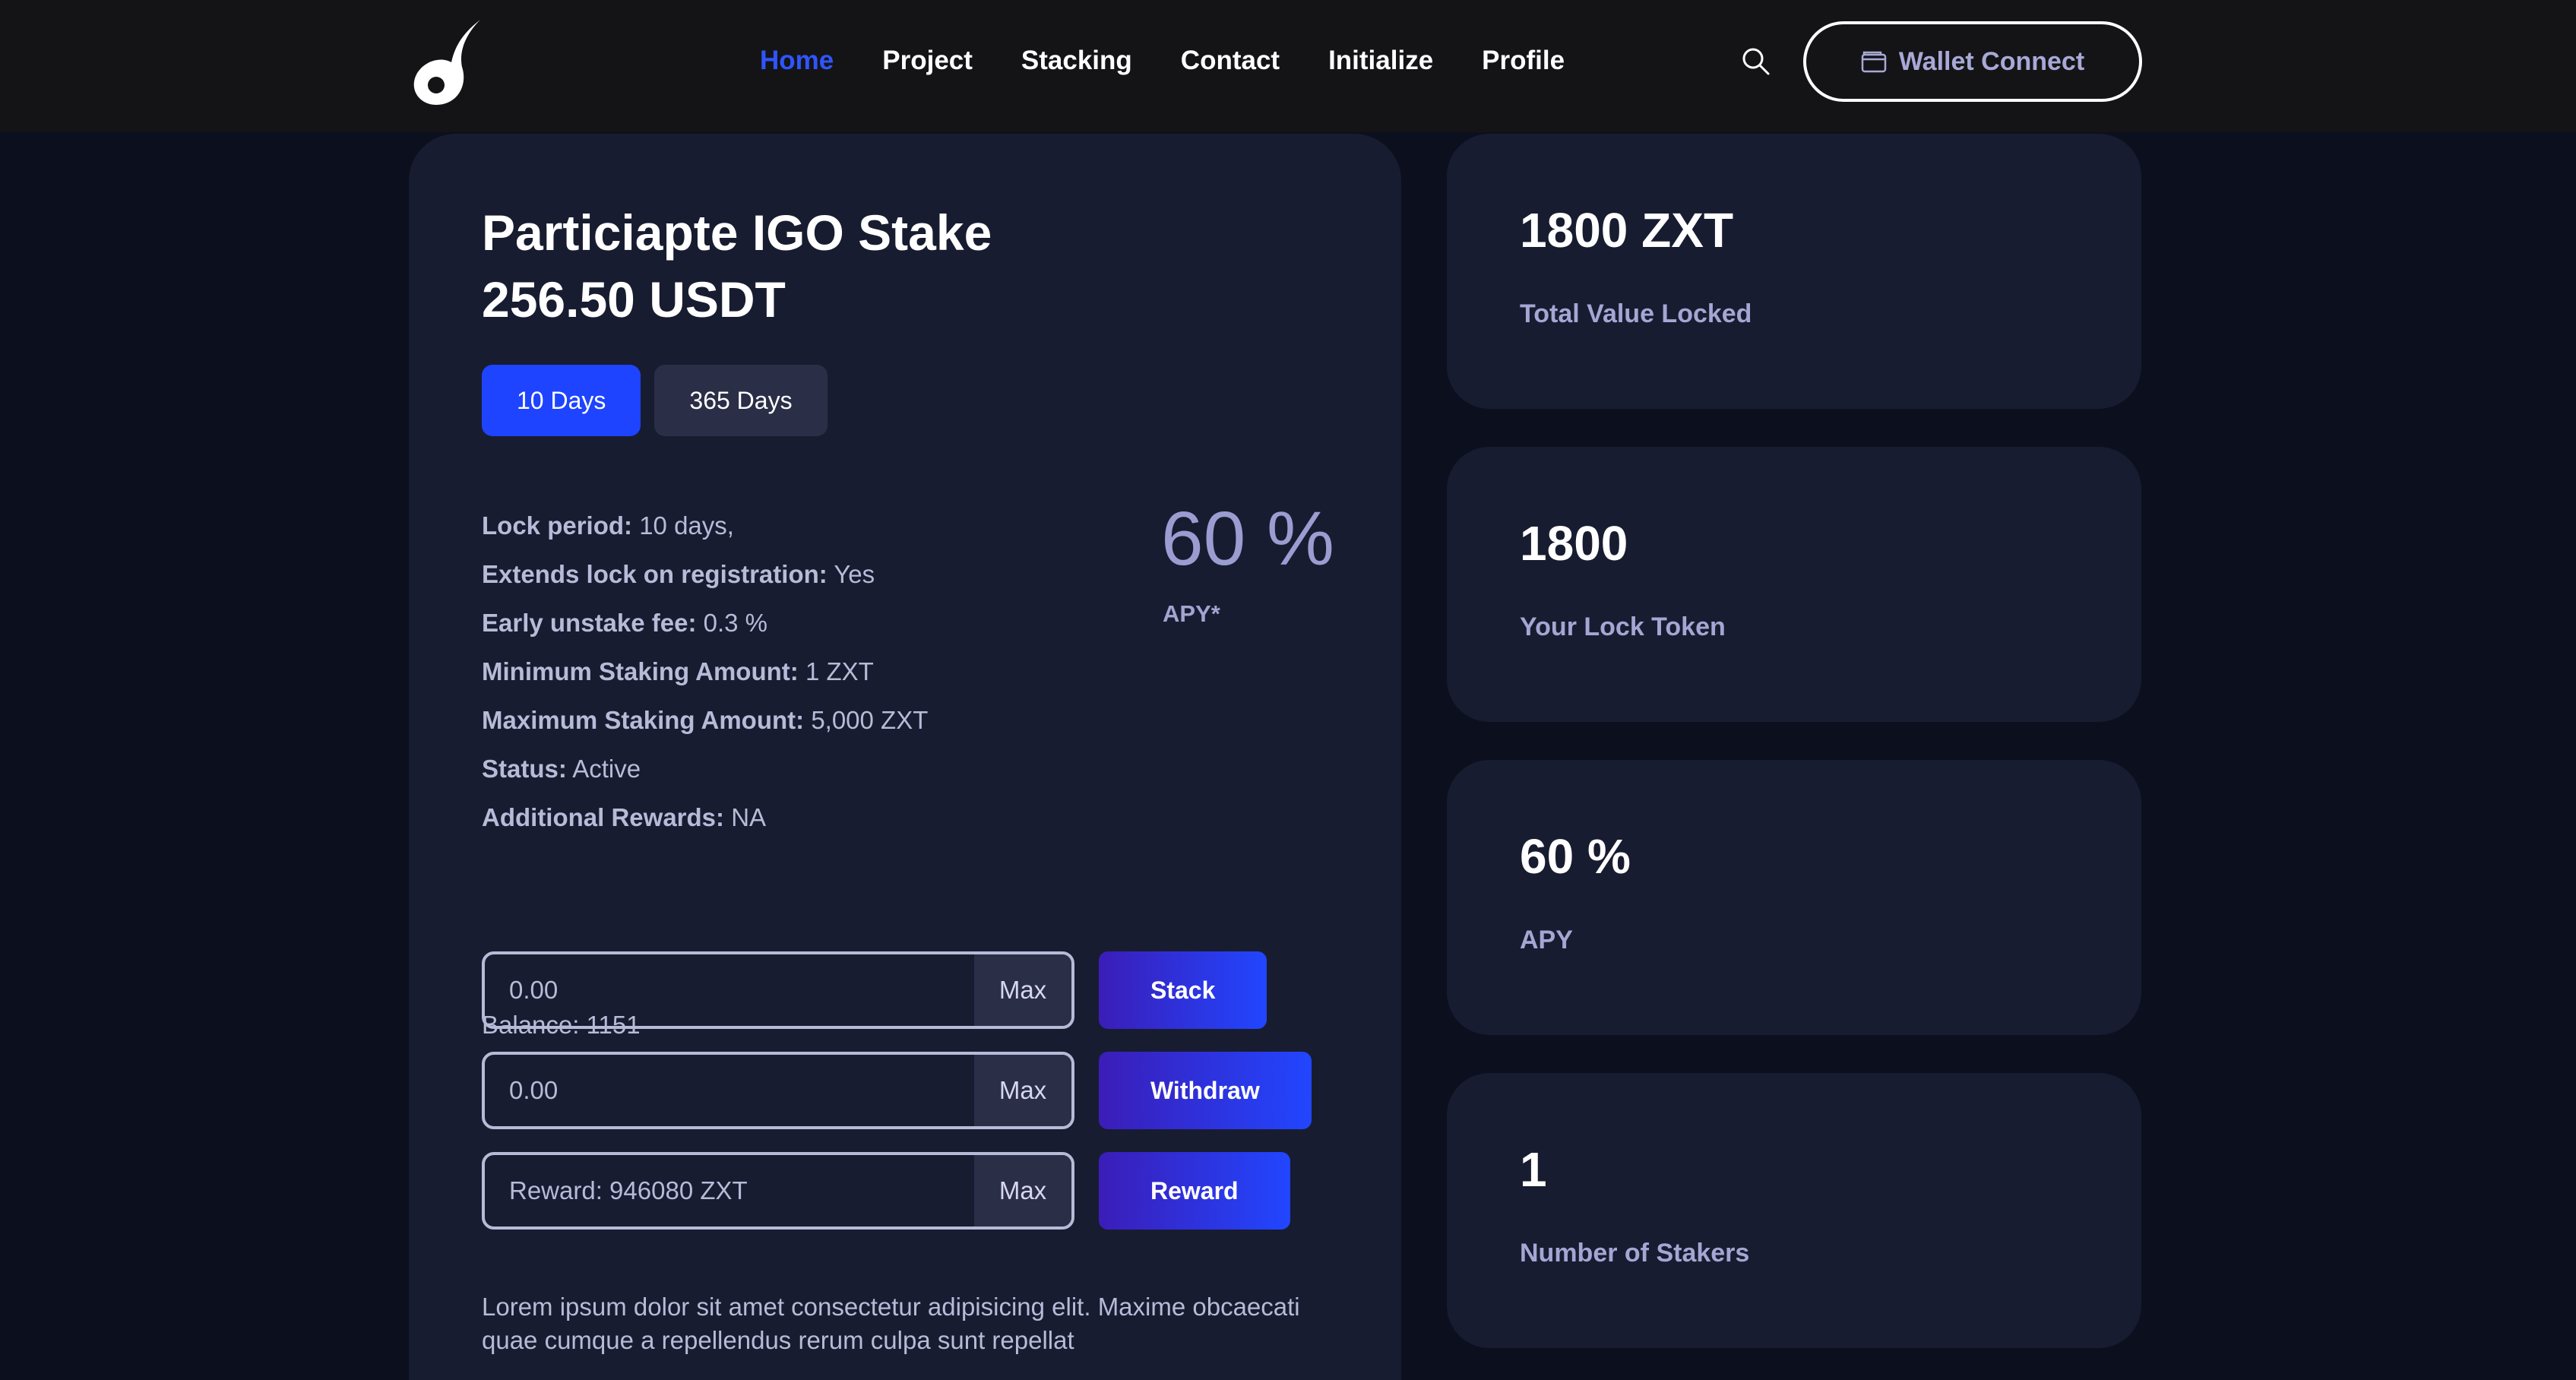  I want to click on stake-title-line1: Particiapte IGO Stake, so click(737, 232).